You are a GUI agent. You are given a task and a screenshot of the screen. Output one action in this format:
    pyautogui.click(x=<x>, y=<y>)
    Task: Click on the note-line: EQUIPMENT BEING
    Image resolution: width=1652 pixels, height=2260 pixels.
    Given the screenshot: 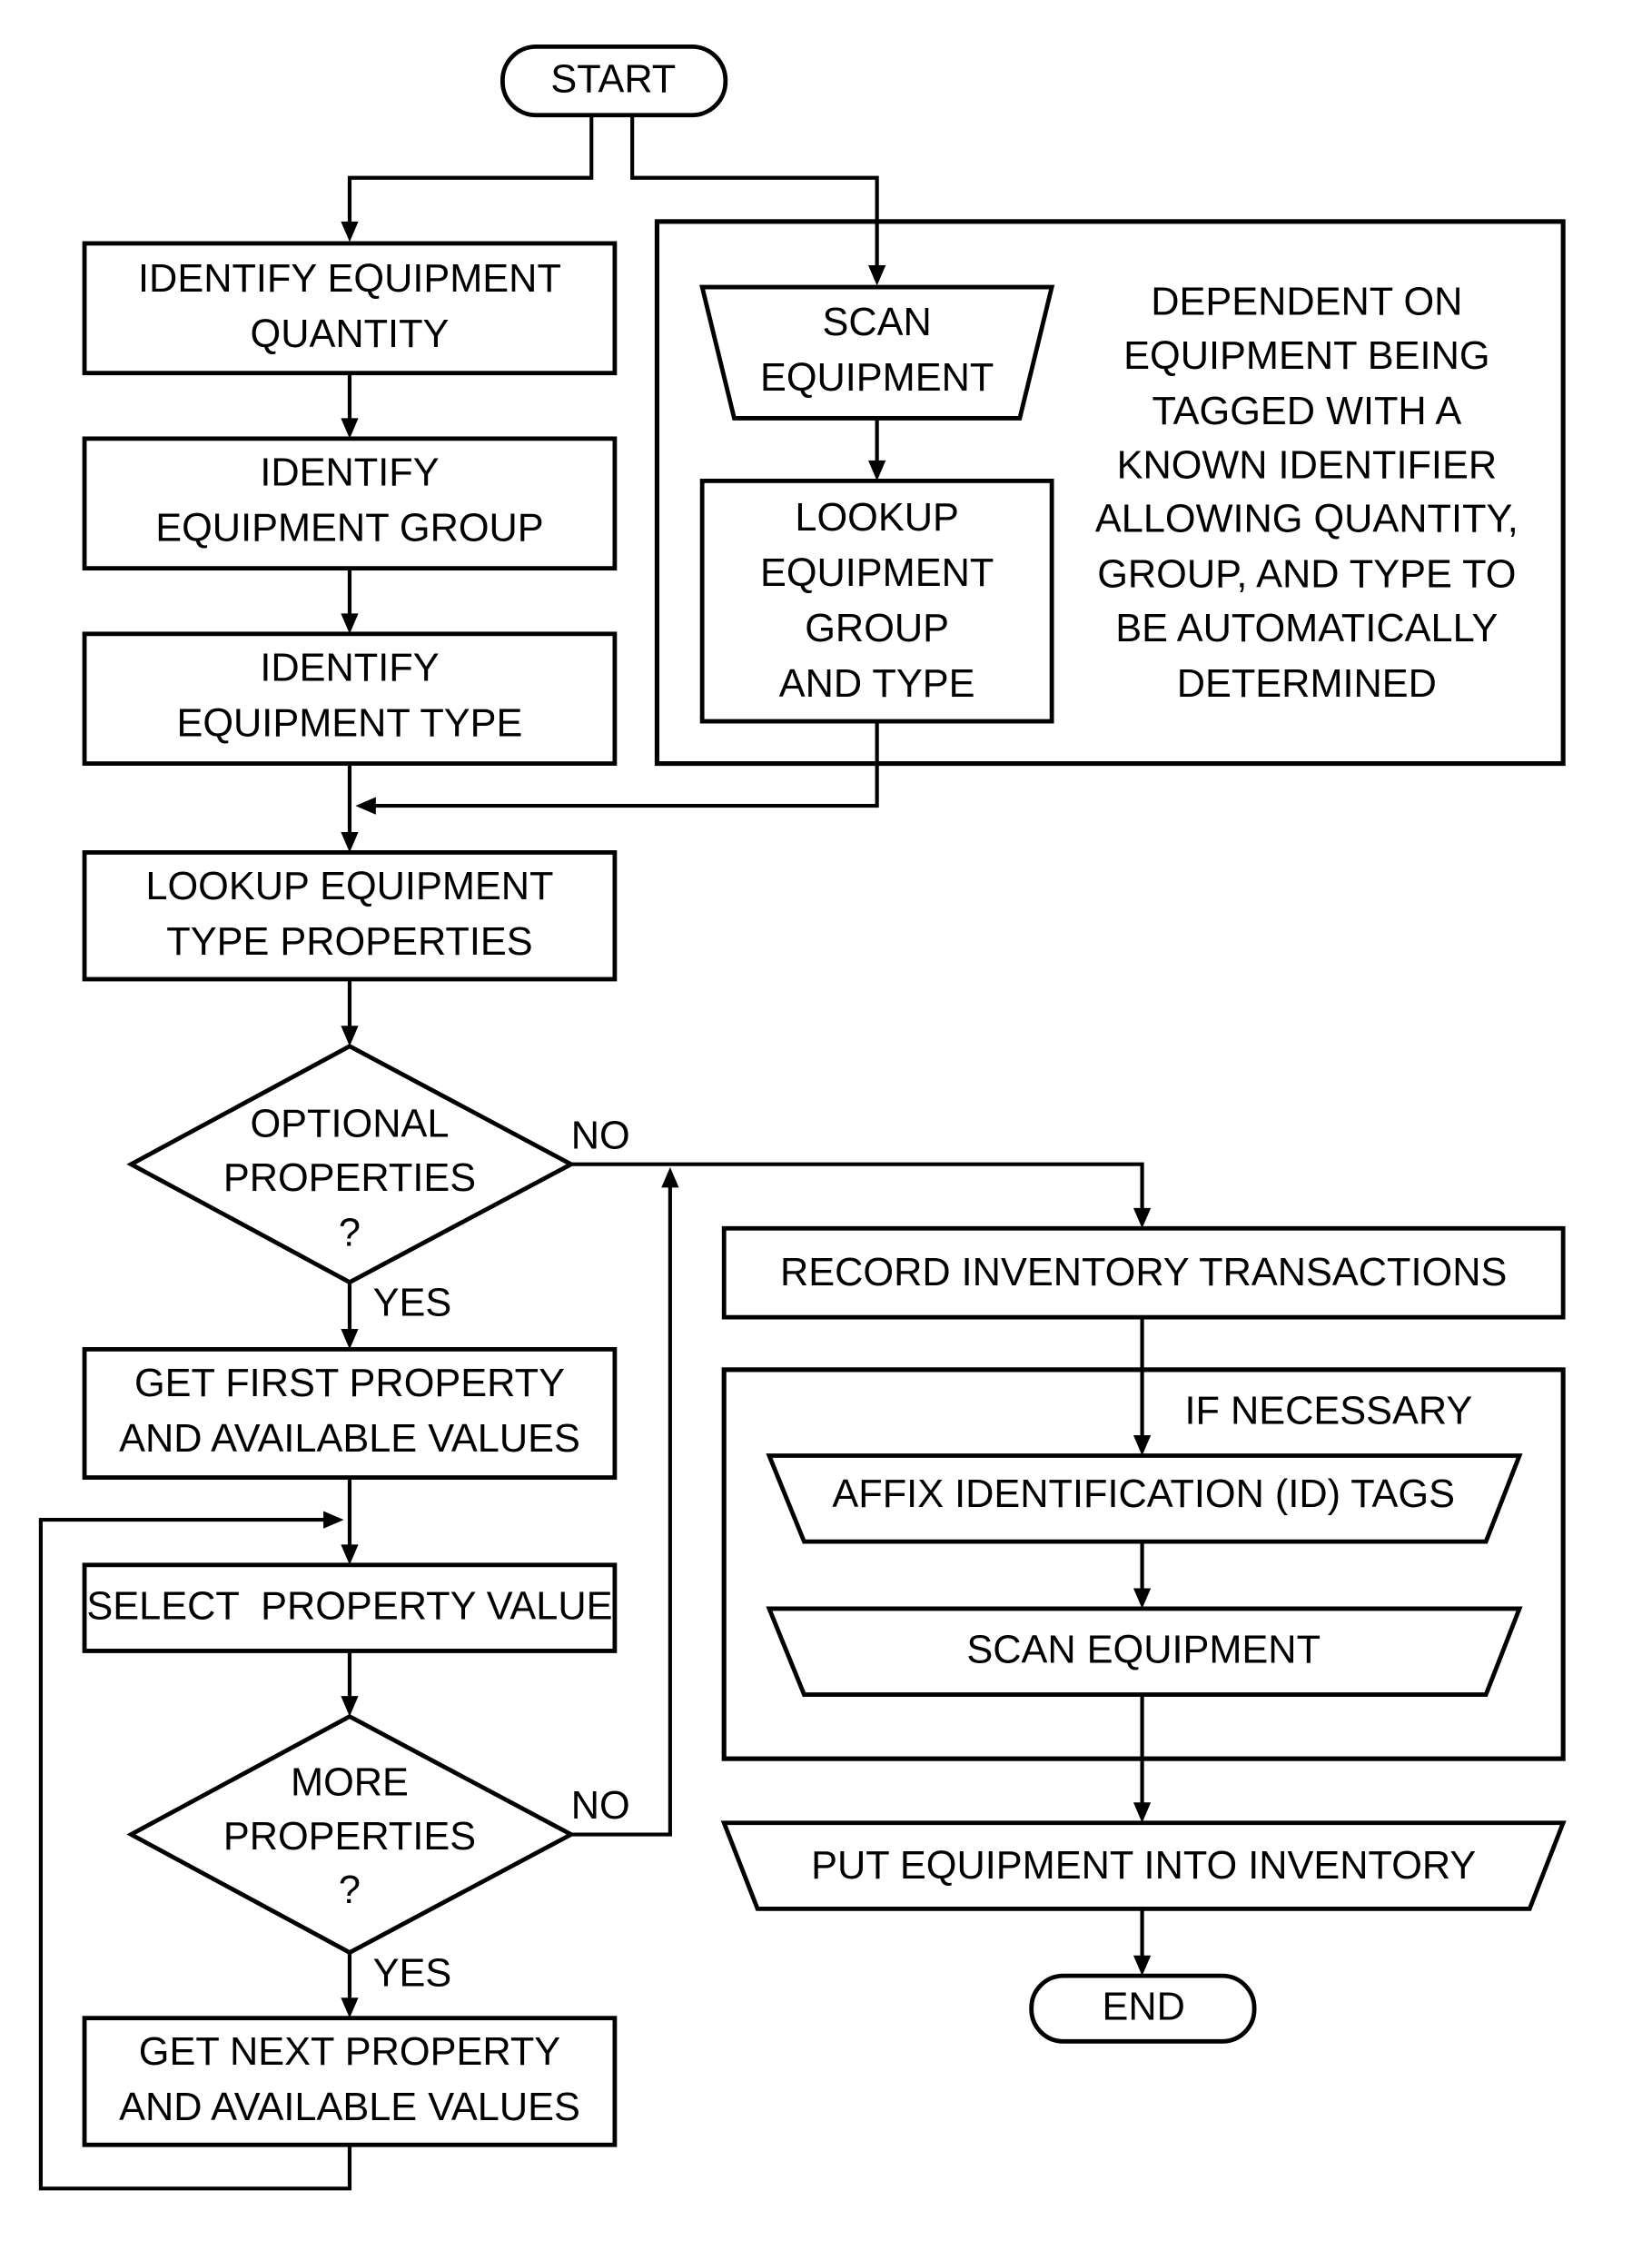 What is the action you would take?
    pyautogui.click(x=1306, y=356)
    